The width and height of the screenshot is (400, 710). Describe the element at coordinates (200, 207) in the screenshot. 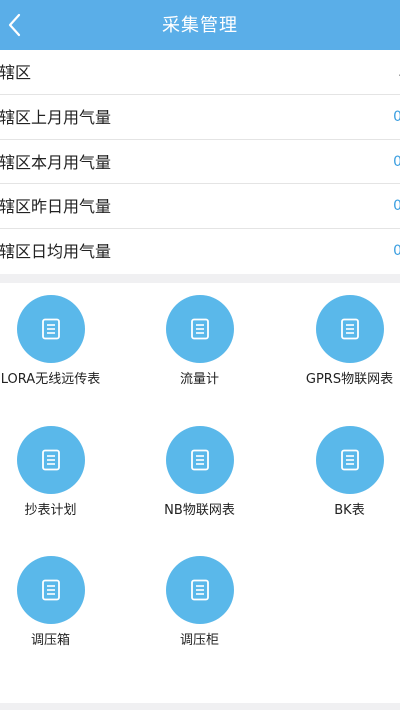

I see `info-row-yesterday: 辖区昨日用气量 0` at that location.